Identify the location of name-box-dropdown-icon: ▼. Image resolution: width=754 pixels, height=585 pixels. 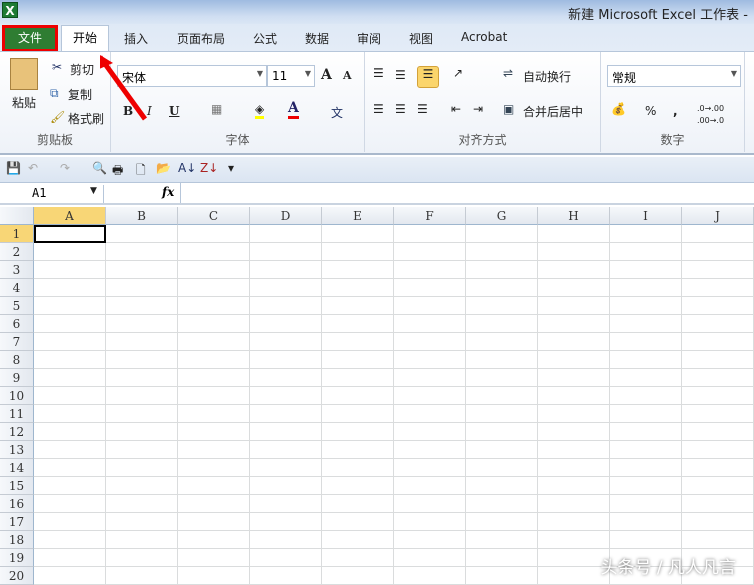
(93, 191).